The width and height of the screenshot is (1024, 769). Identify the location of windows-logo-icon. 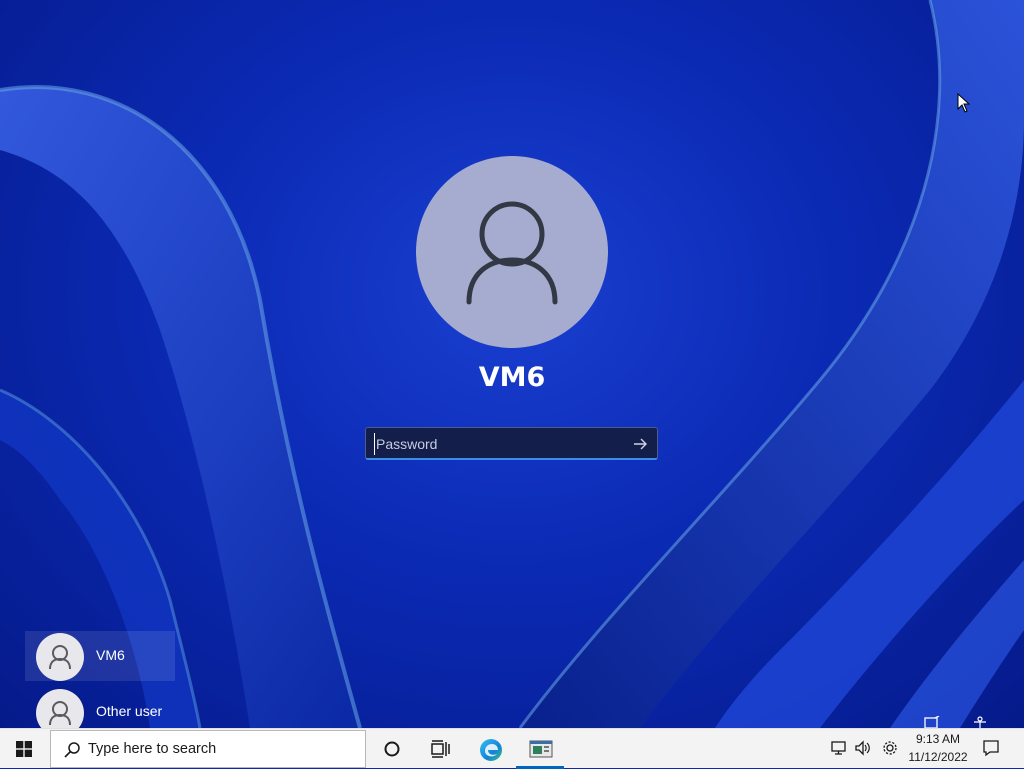
(24, 749).